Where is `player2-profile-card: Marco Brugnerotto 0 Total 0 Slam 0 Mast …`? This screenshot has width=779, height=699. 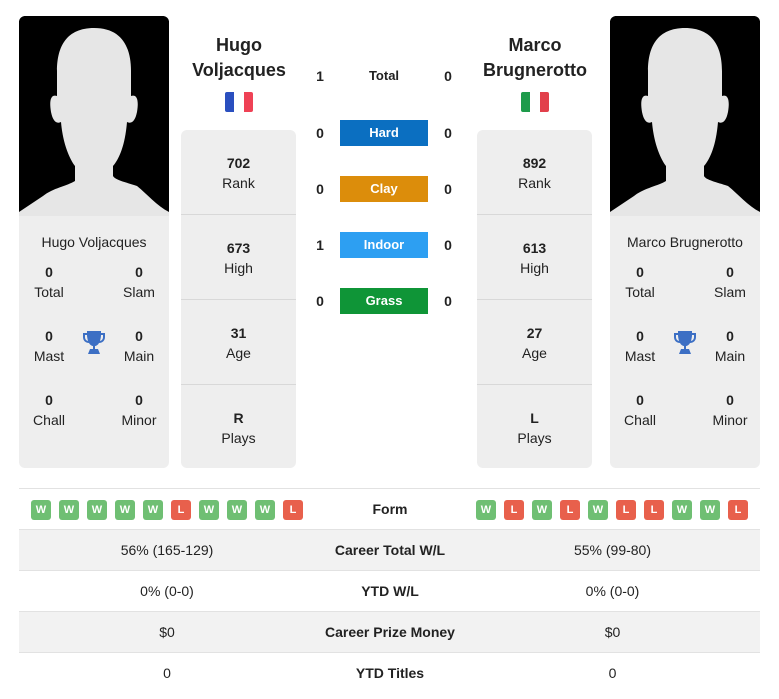 player2-profile-card: Marco Brugnerotto 0 Total 0 Slam 0 Mast … is located at coordinates (685, 242).